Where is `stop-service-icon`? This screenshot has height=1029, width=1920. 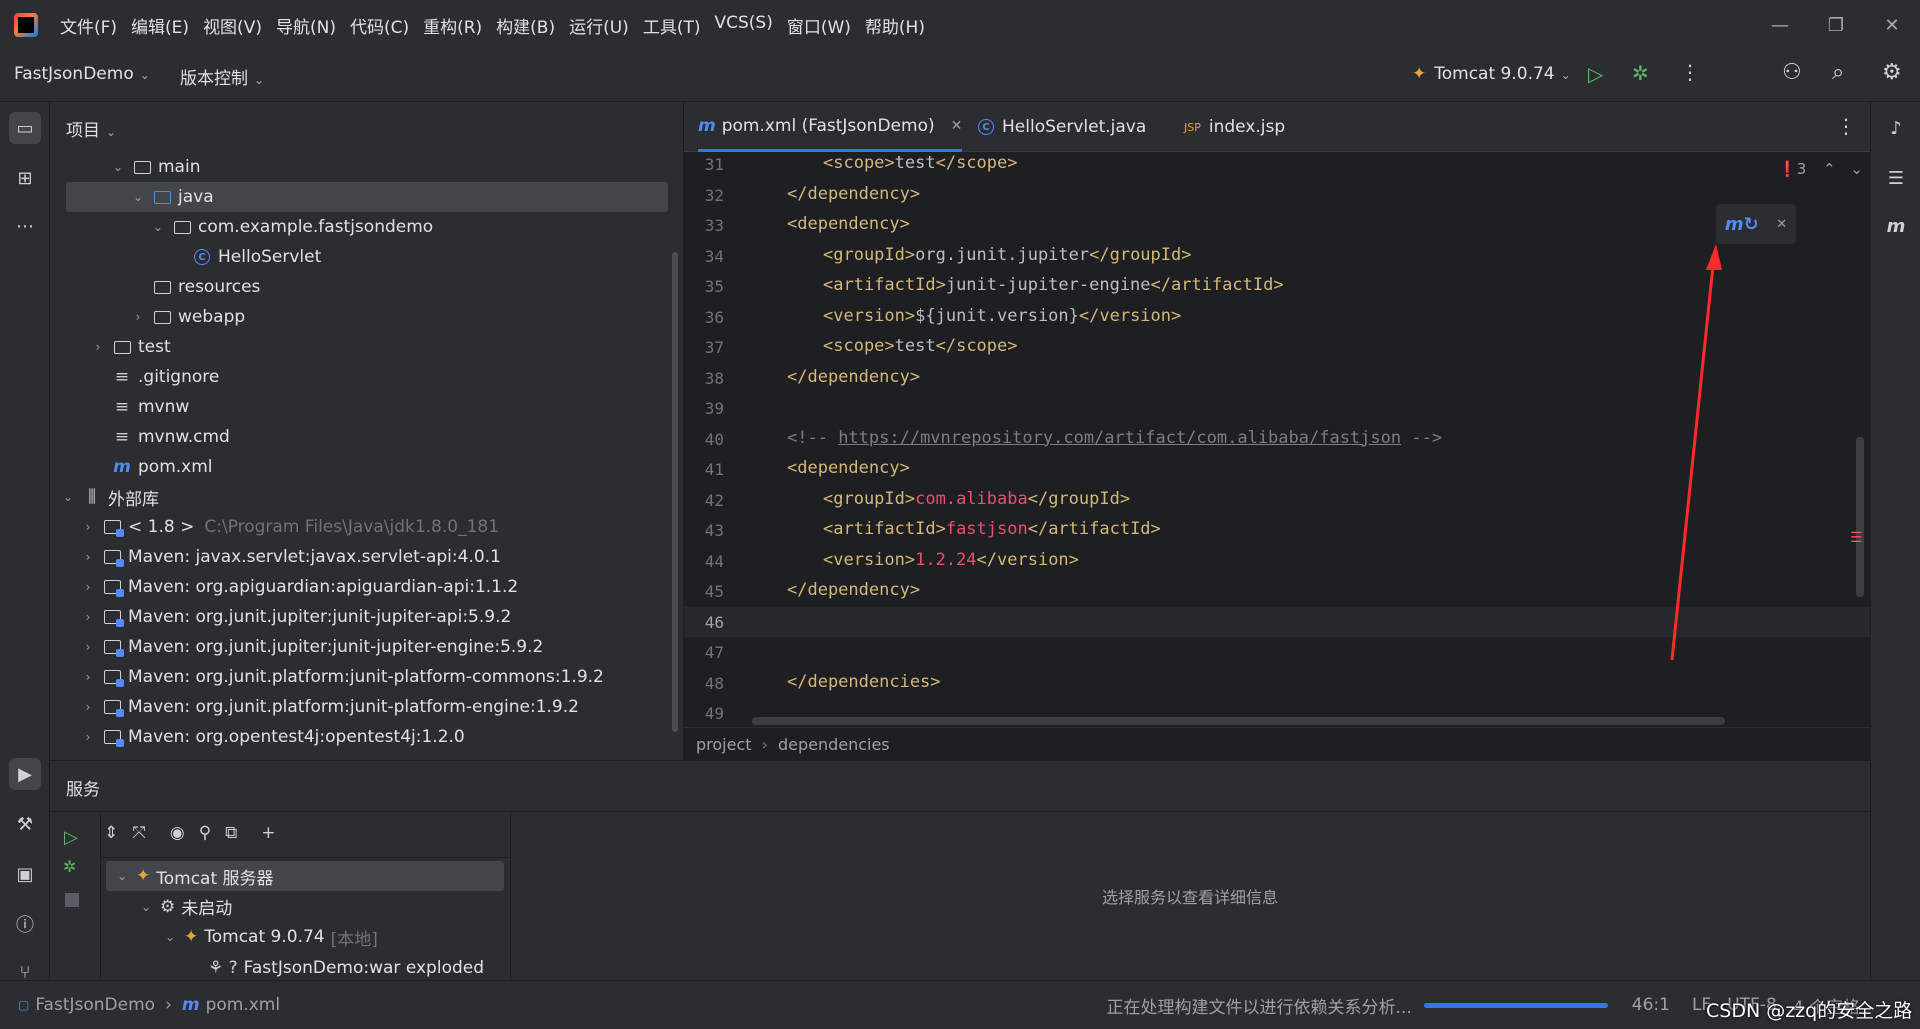
stop-service-icon is located at coordinates (72, 900).